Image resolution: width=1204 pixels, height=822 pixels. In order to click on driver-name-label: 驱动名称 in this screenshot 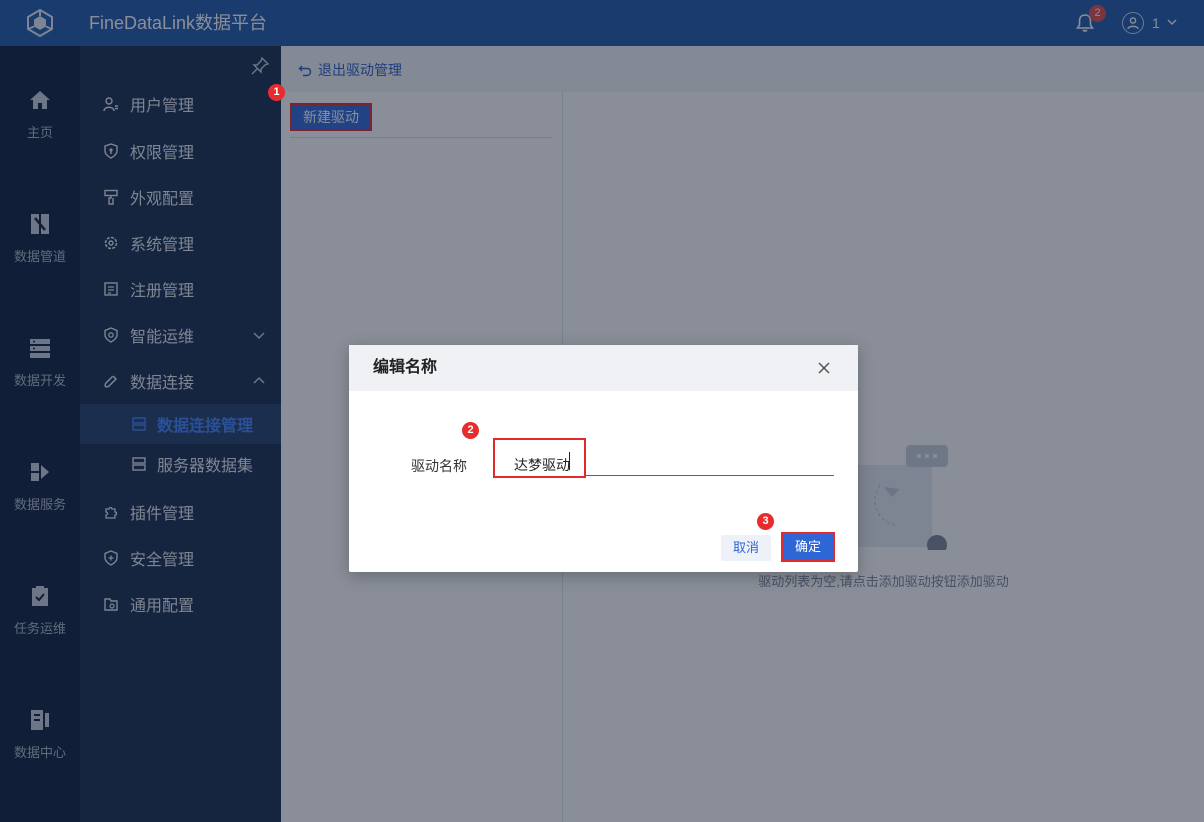, I will do `click(439, 466)`.